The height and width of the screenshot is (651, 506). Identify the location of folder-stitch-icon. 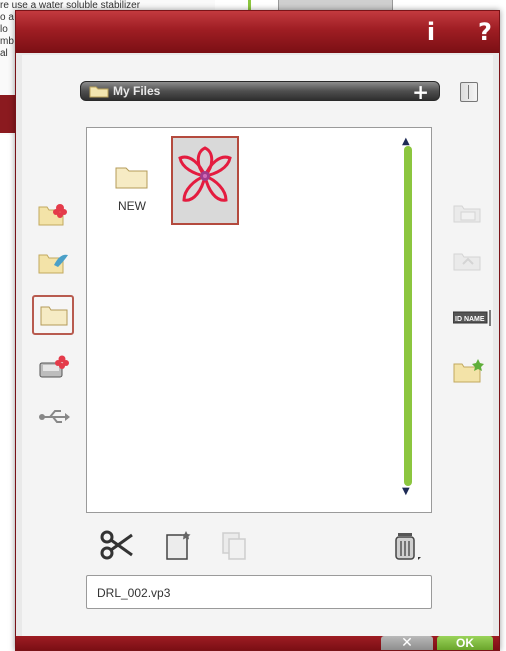
(53, 264).